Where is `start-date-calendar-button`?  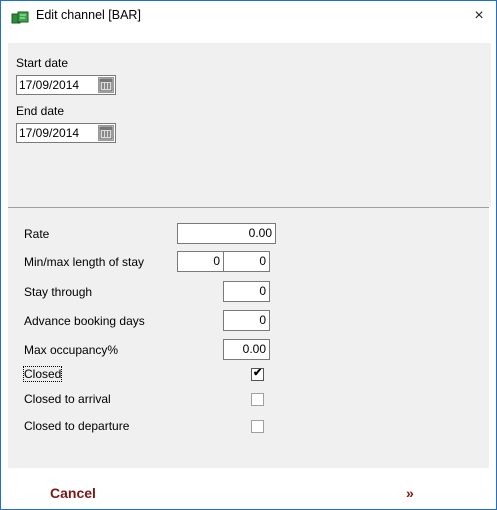
start-date-calendar-button is located at coordinates (106, 85).